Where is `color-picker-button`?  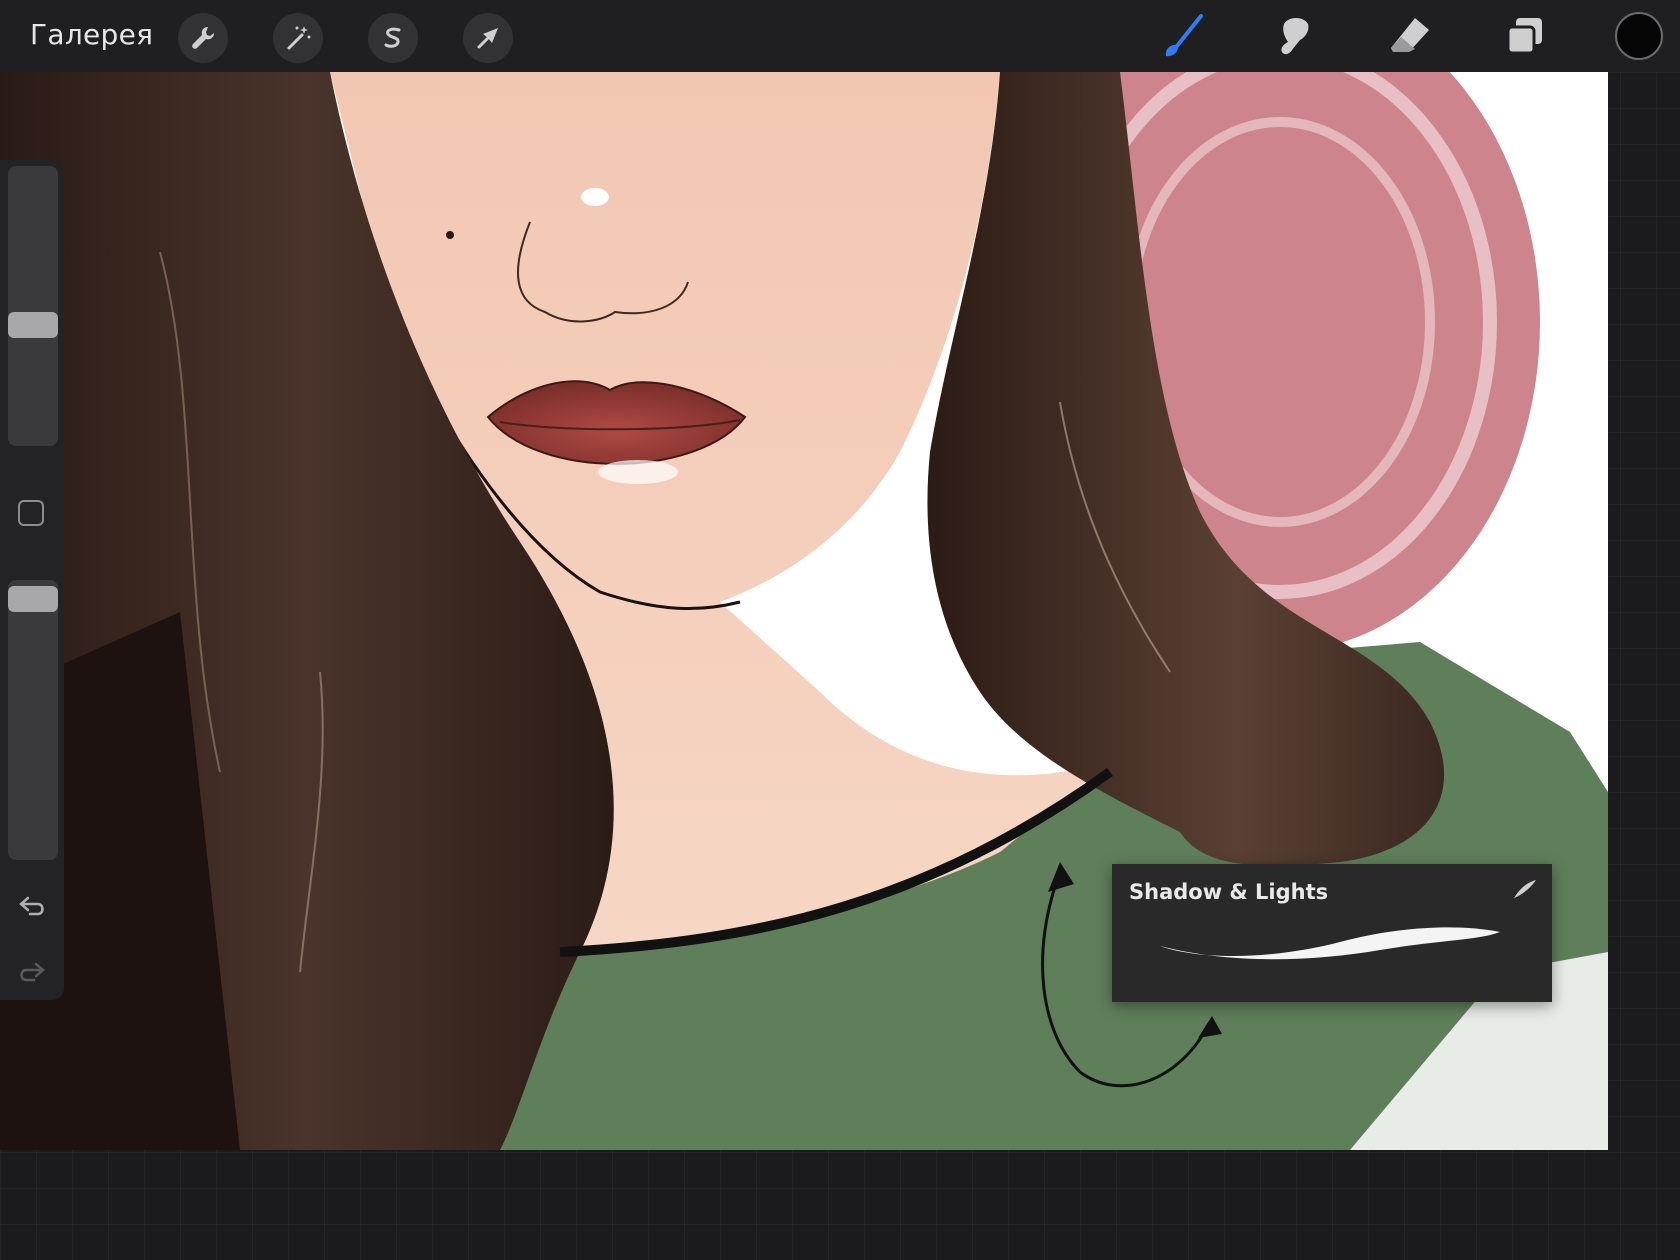
color-picker-button is located at coordinates (1639, 36).